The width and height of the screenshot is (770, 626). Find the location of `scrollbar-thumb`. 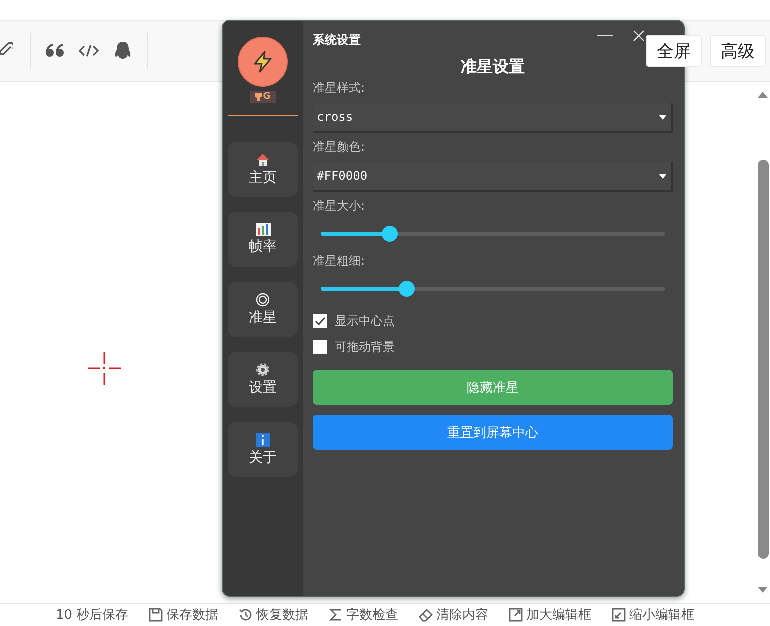

scrollbar-thumb is located at coordinates (763, 359).